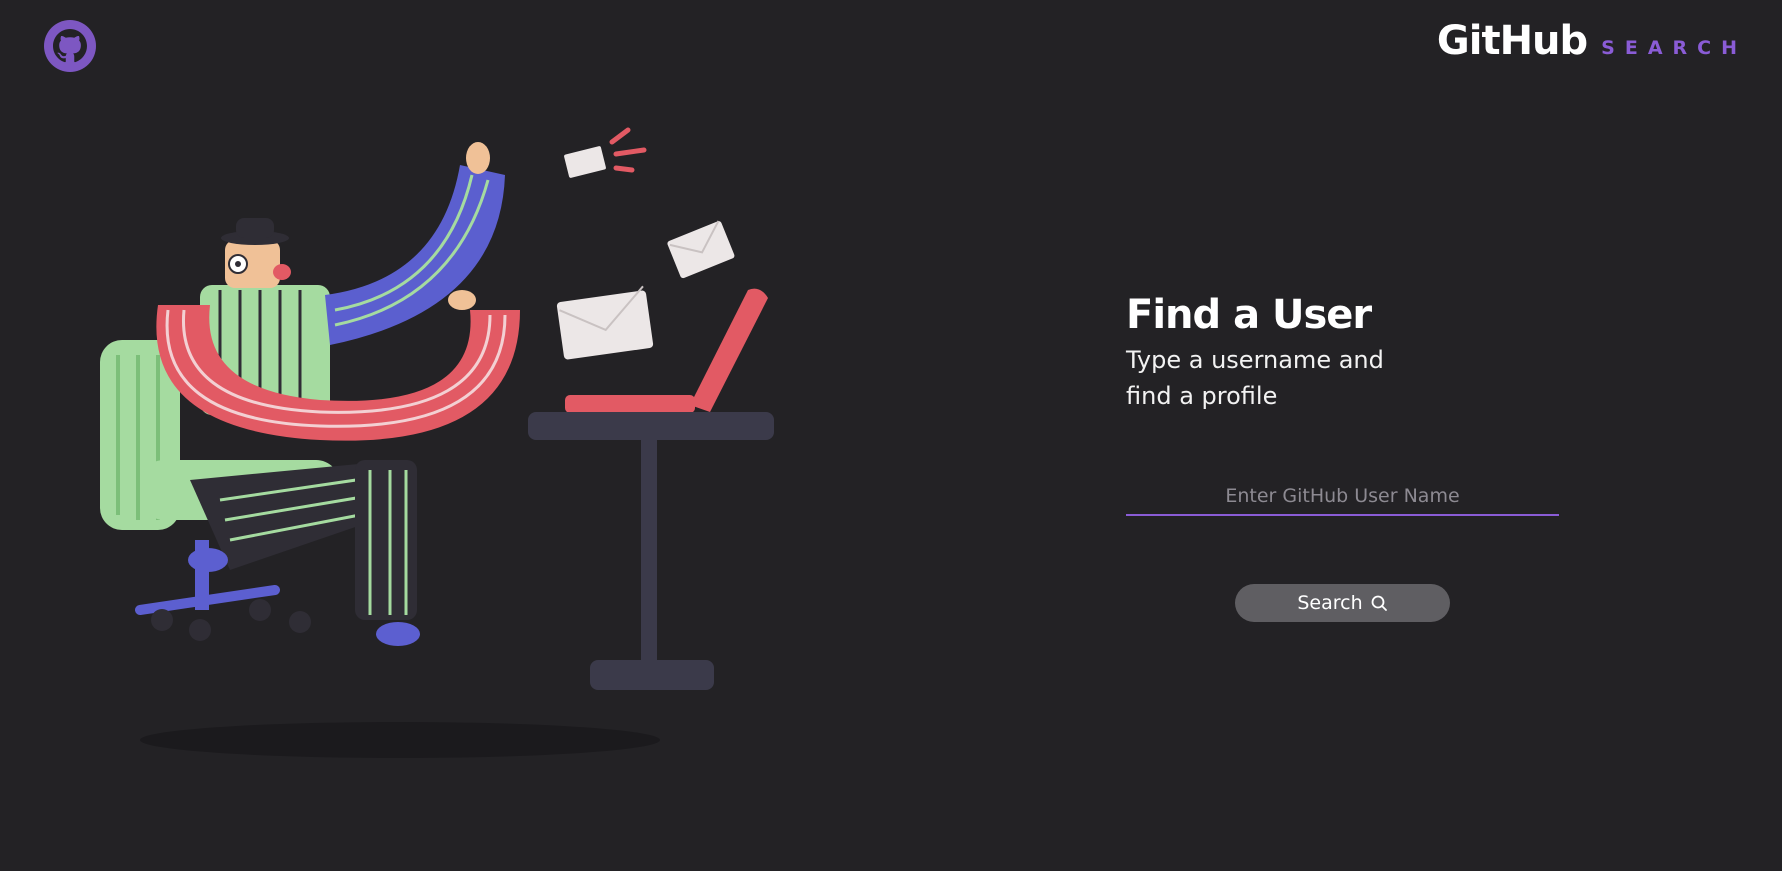 This screenshot has width=1782, height=871. I want to click on brand-subtitle: SEARCH, so click(1674, 48).